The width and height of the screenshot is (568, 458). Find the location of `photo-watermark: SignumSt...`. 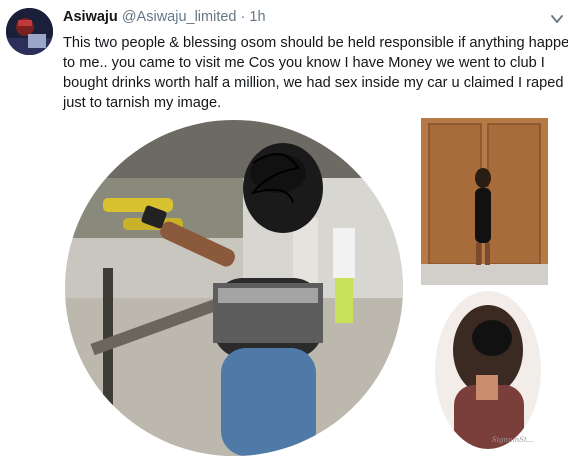

photo-watermark: SignumSt... is located at coordinates (513, 440).